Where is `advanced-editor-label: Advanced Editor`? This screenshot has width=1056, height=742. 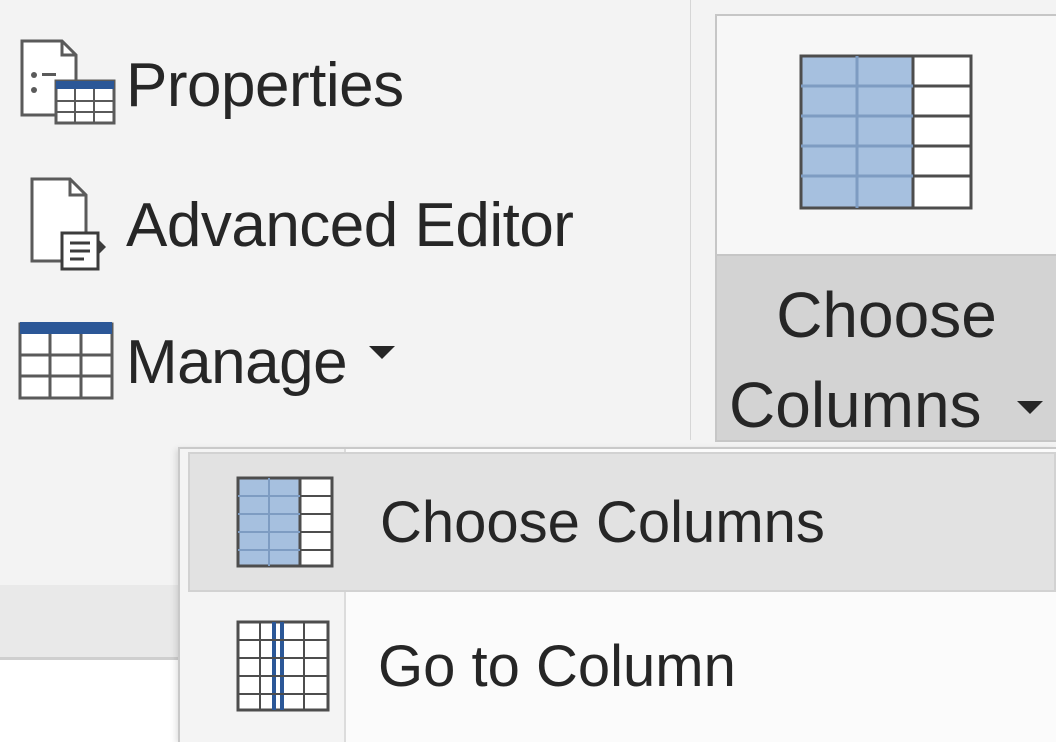
advanced-editor-label: Advanced Editor is located at coordinates (350, 225).